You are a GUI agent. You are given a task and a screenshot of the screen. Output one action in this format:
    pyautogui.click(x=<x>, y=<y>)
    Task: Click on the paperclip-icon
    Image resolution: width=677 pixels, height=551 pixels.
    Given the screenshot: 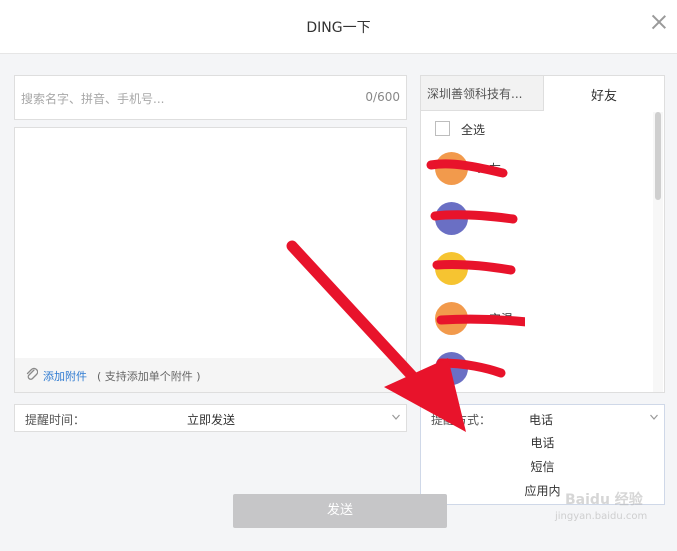 What is the action you would take?
    pyautogui.click(x=32, y=373)
    